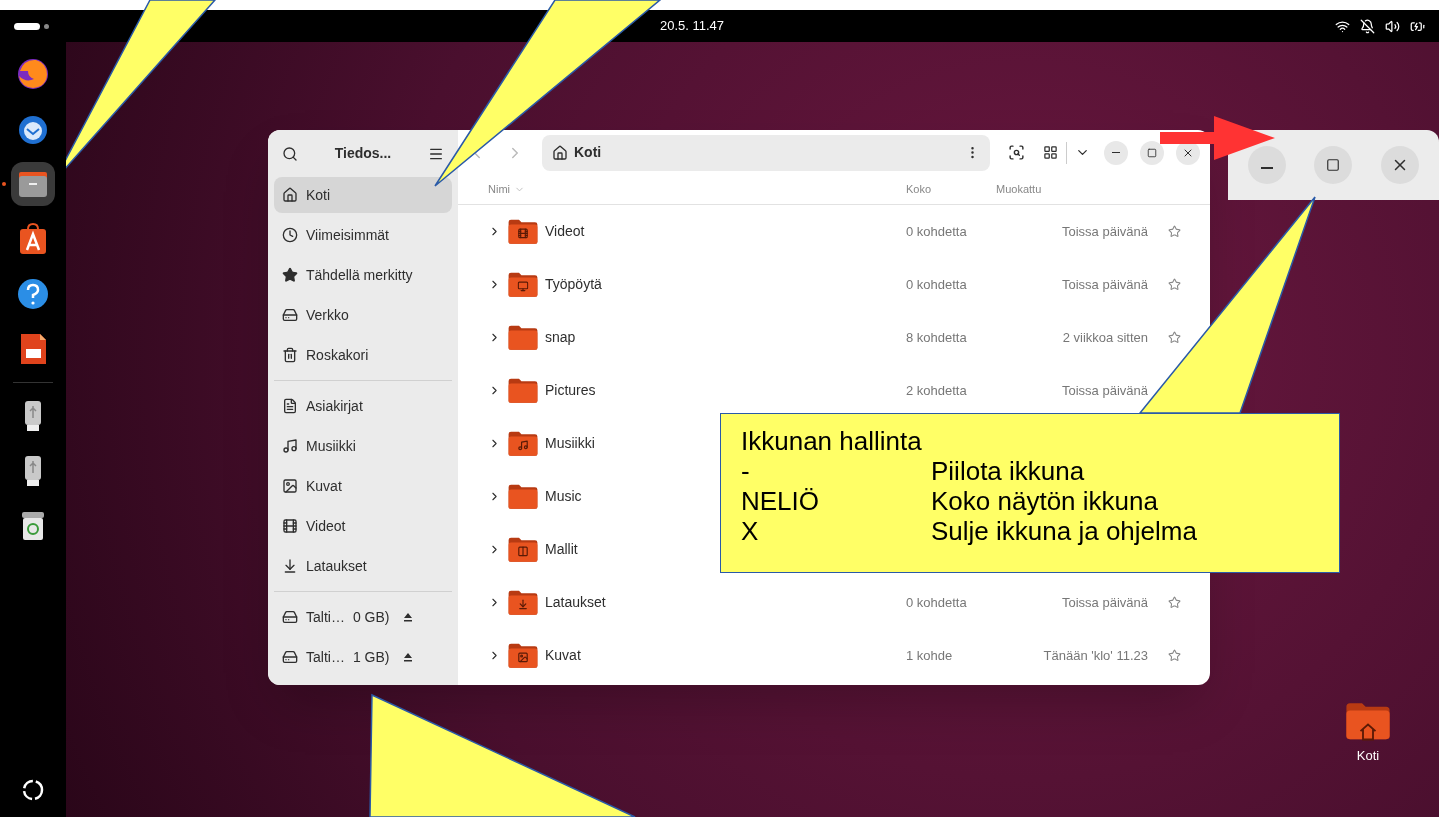 The width and height of the screenshot is (1439, 817). Describe the element at coordinates (937, 337) in the screenshot. I see `file-size: 8 kohdetta` at that location.